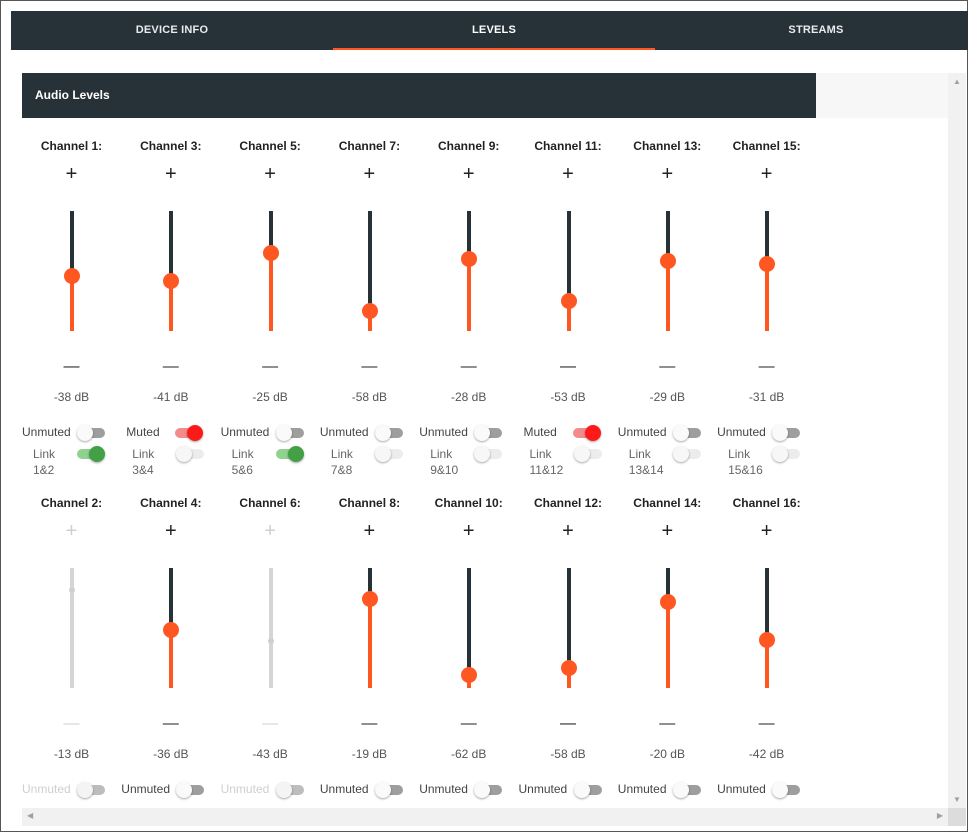 Image resolution: width=968 pixels, height=832 pixels. I want to click on toggle-knob, so click(780, 454).